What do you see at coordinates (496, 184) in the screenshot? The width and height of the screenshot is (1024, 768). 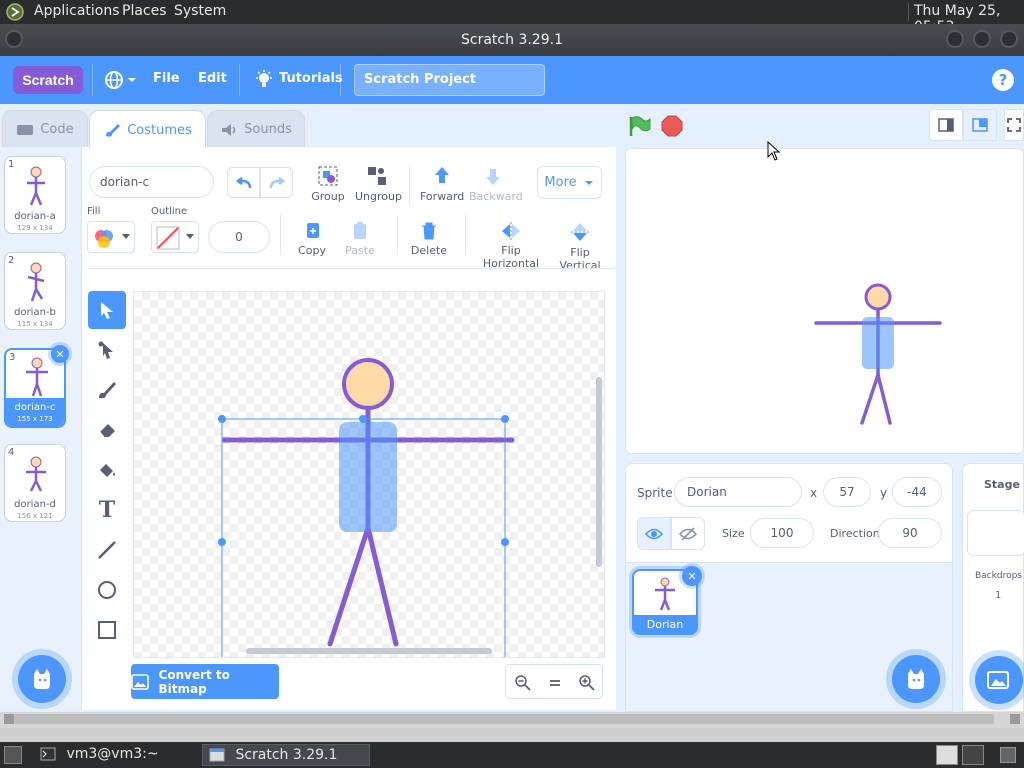 I see `backward-button: Backward` at bounding box center [496, 184].